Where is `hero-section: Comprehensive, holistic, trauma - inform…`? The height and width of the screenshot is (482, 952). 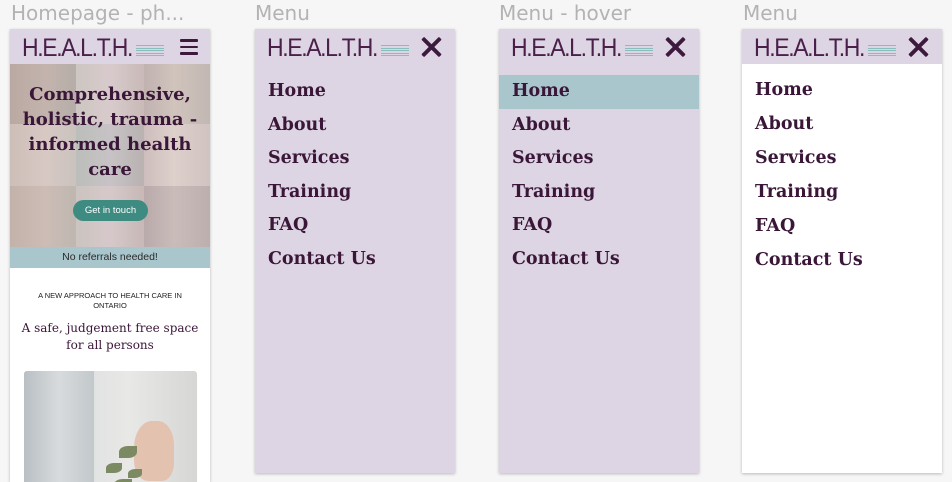
hero-section: Comprehensive, holistic, trauma - inform… is located at coordinates (110, 155).